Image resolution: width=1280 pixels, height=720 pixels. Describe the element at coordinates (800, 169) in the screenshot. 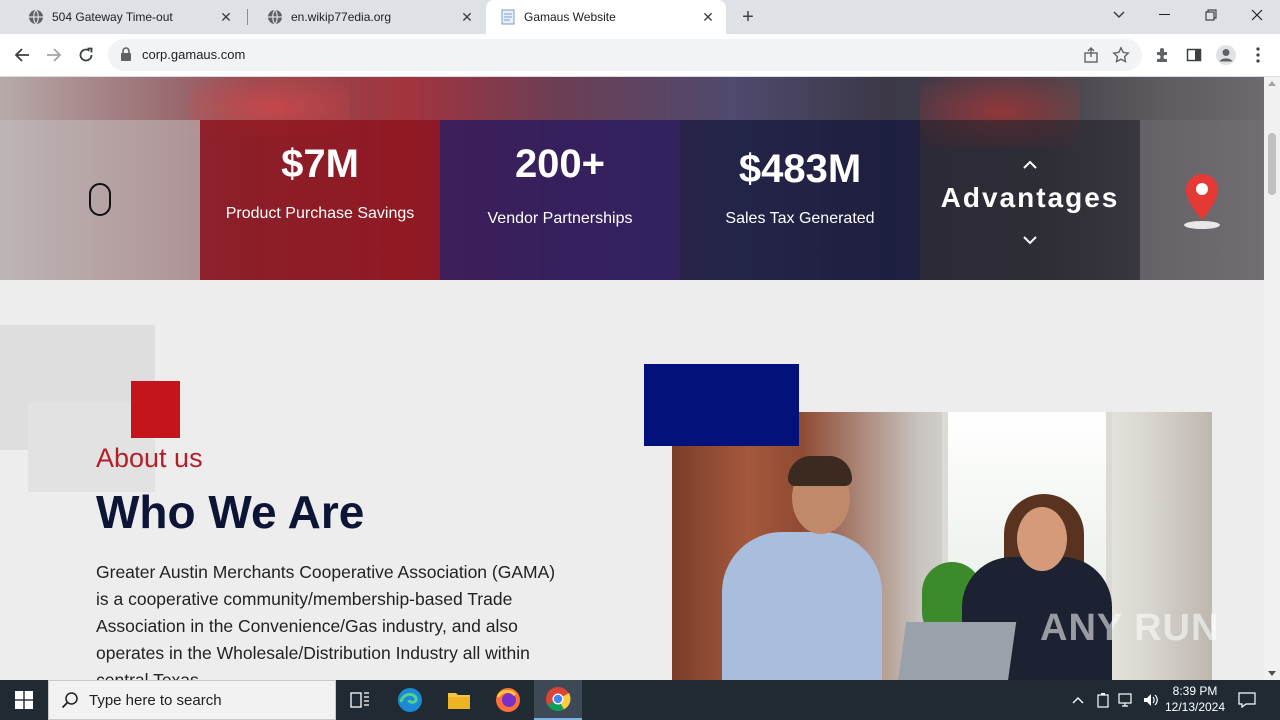

I see `stat-value: $483M` at that location.